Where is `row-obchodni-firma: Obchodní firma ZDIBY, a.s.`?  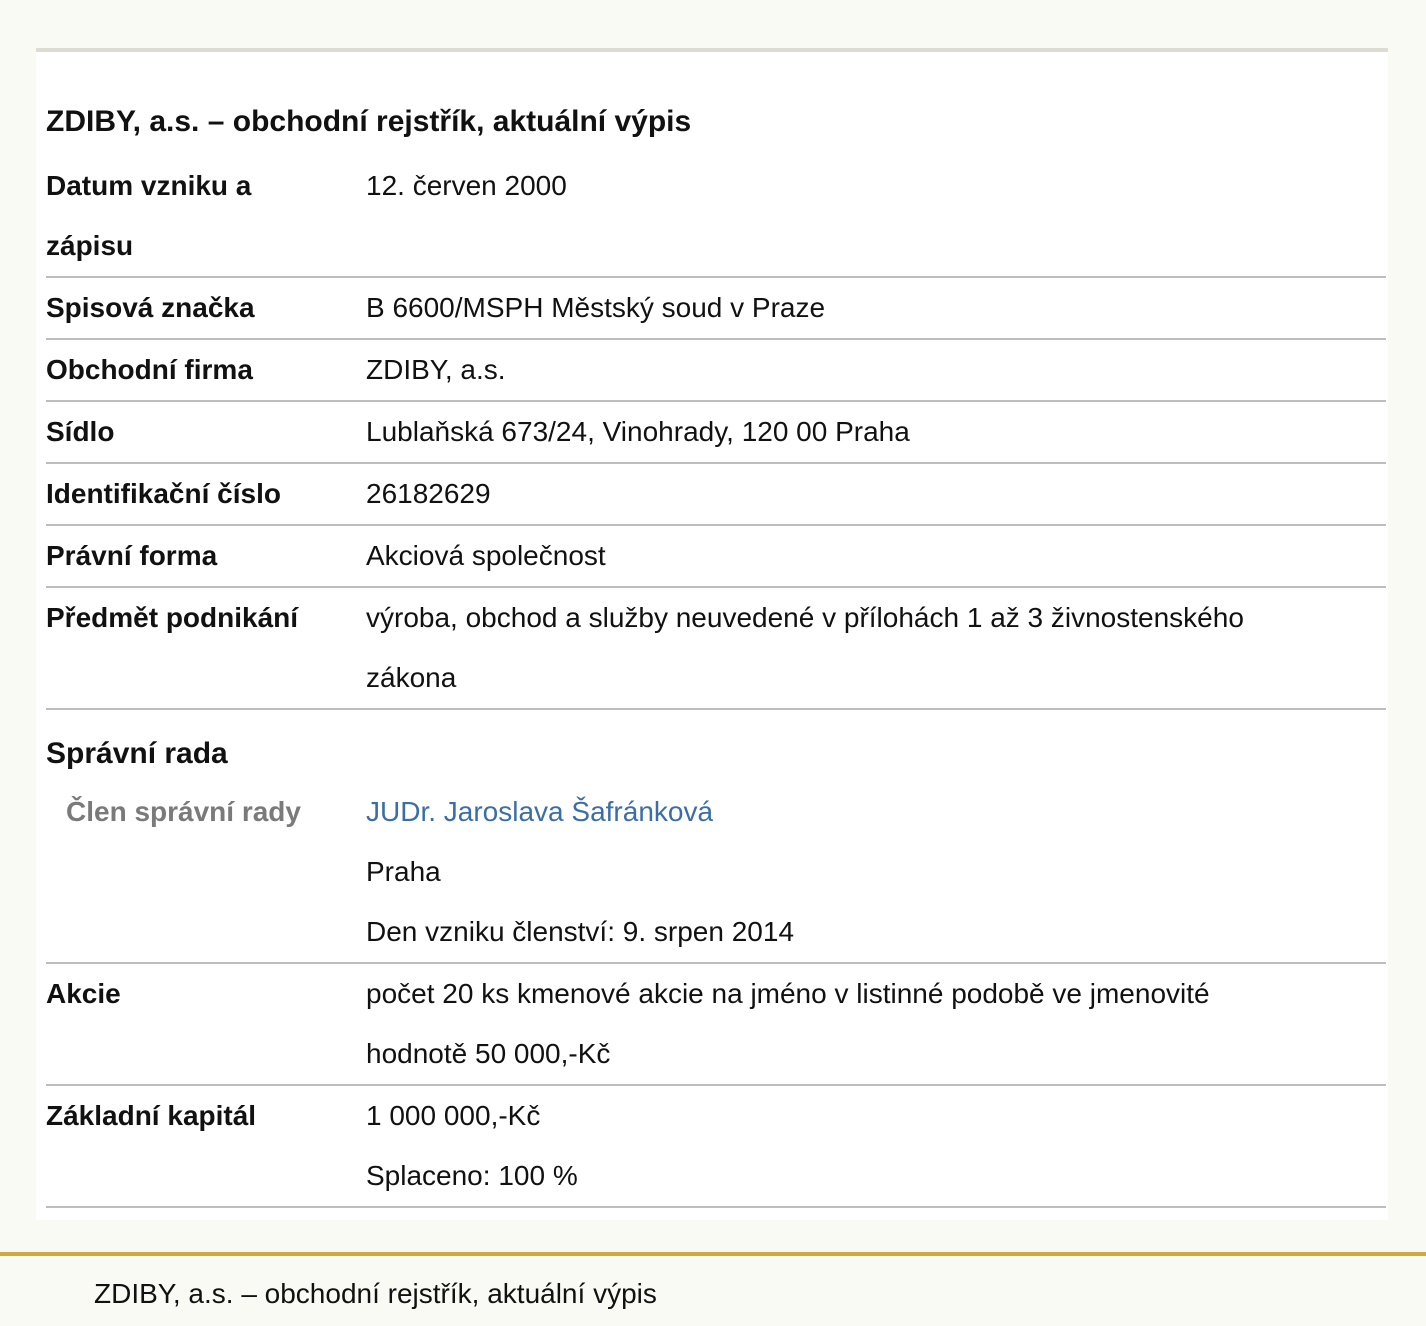
row-obchodni-firma: Obchodní firma ZDIBY, a.s. is located at coordinates (716, 371).